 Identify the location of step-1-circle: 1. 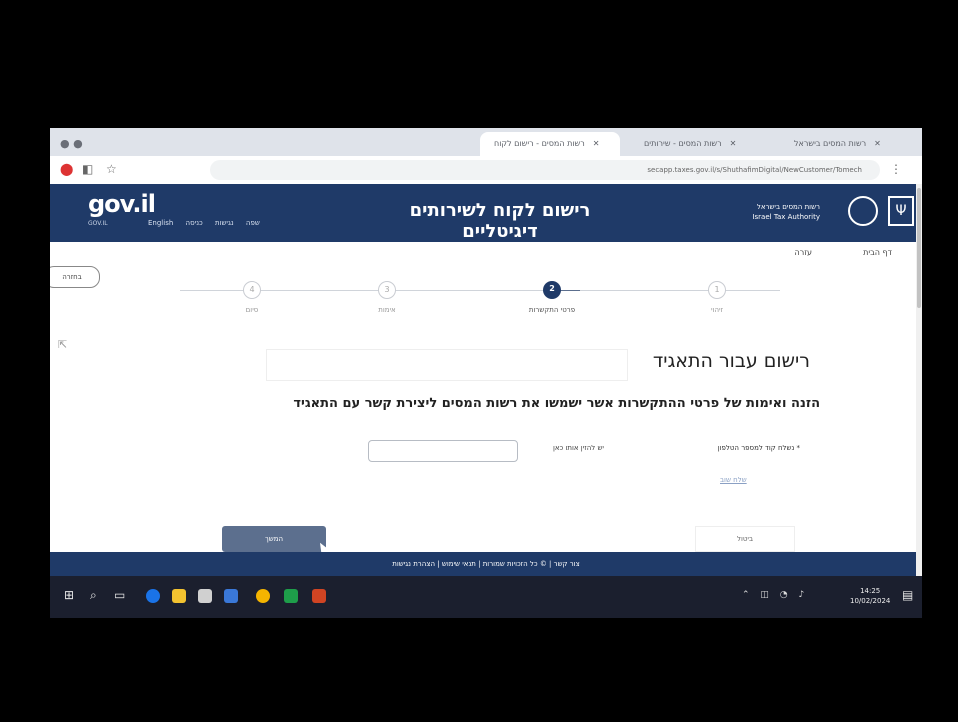
(717, 290).